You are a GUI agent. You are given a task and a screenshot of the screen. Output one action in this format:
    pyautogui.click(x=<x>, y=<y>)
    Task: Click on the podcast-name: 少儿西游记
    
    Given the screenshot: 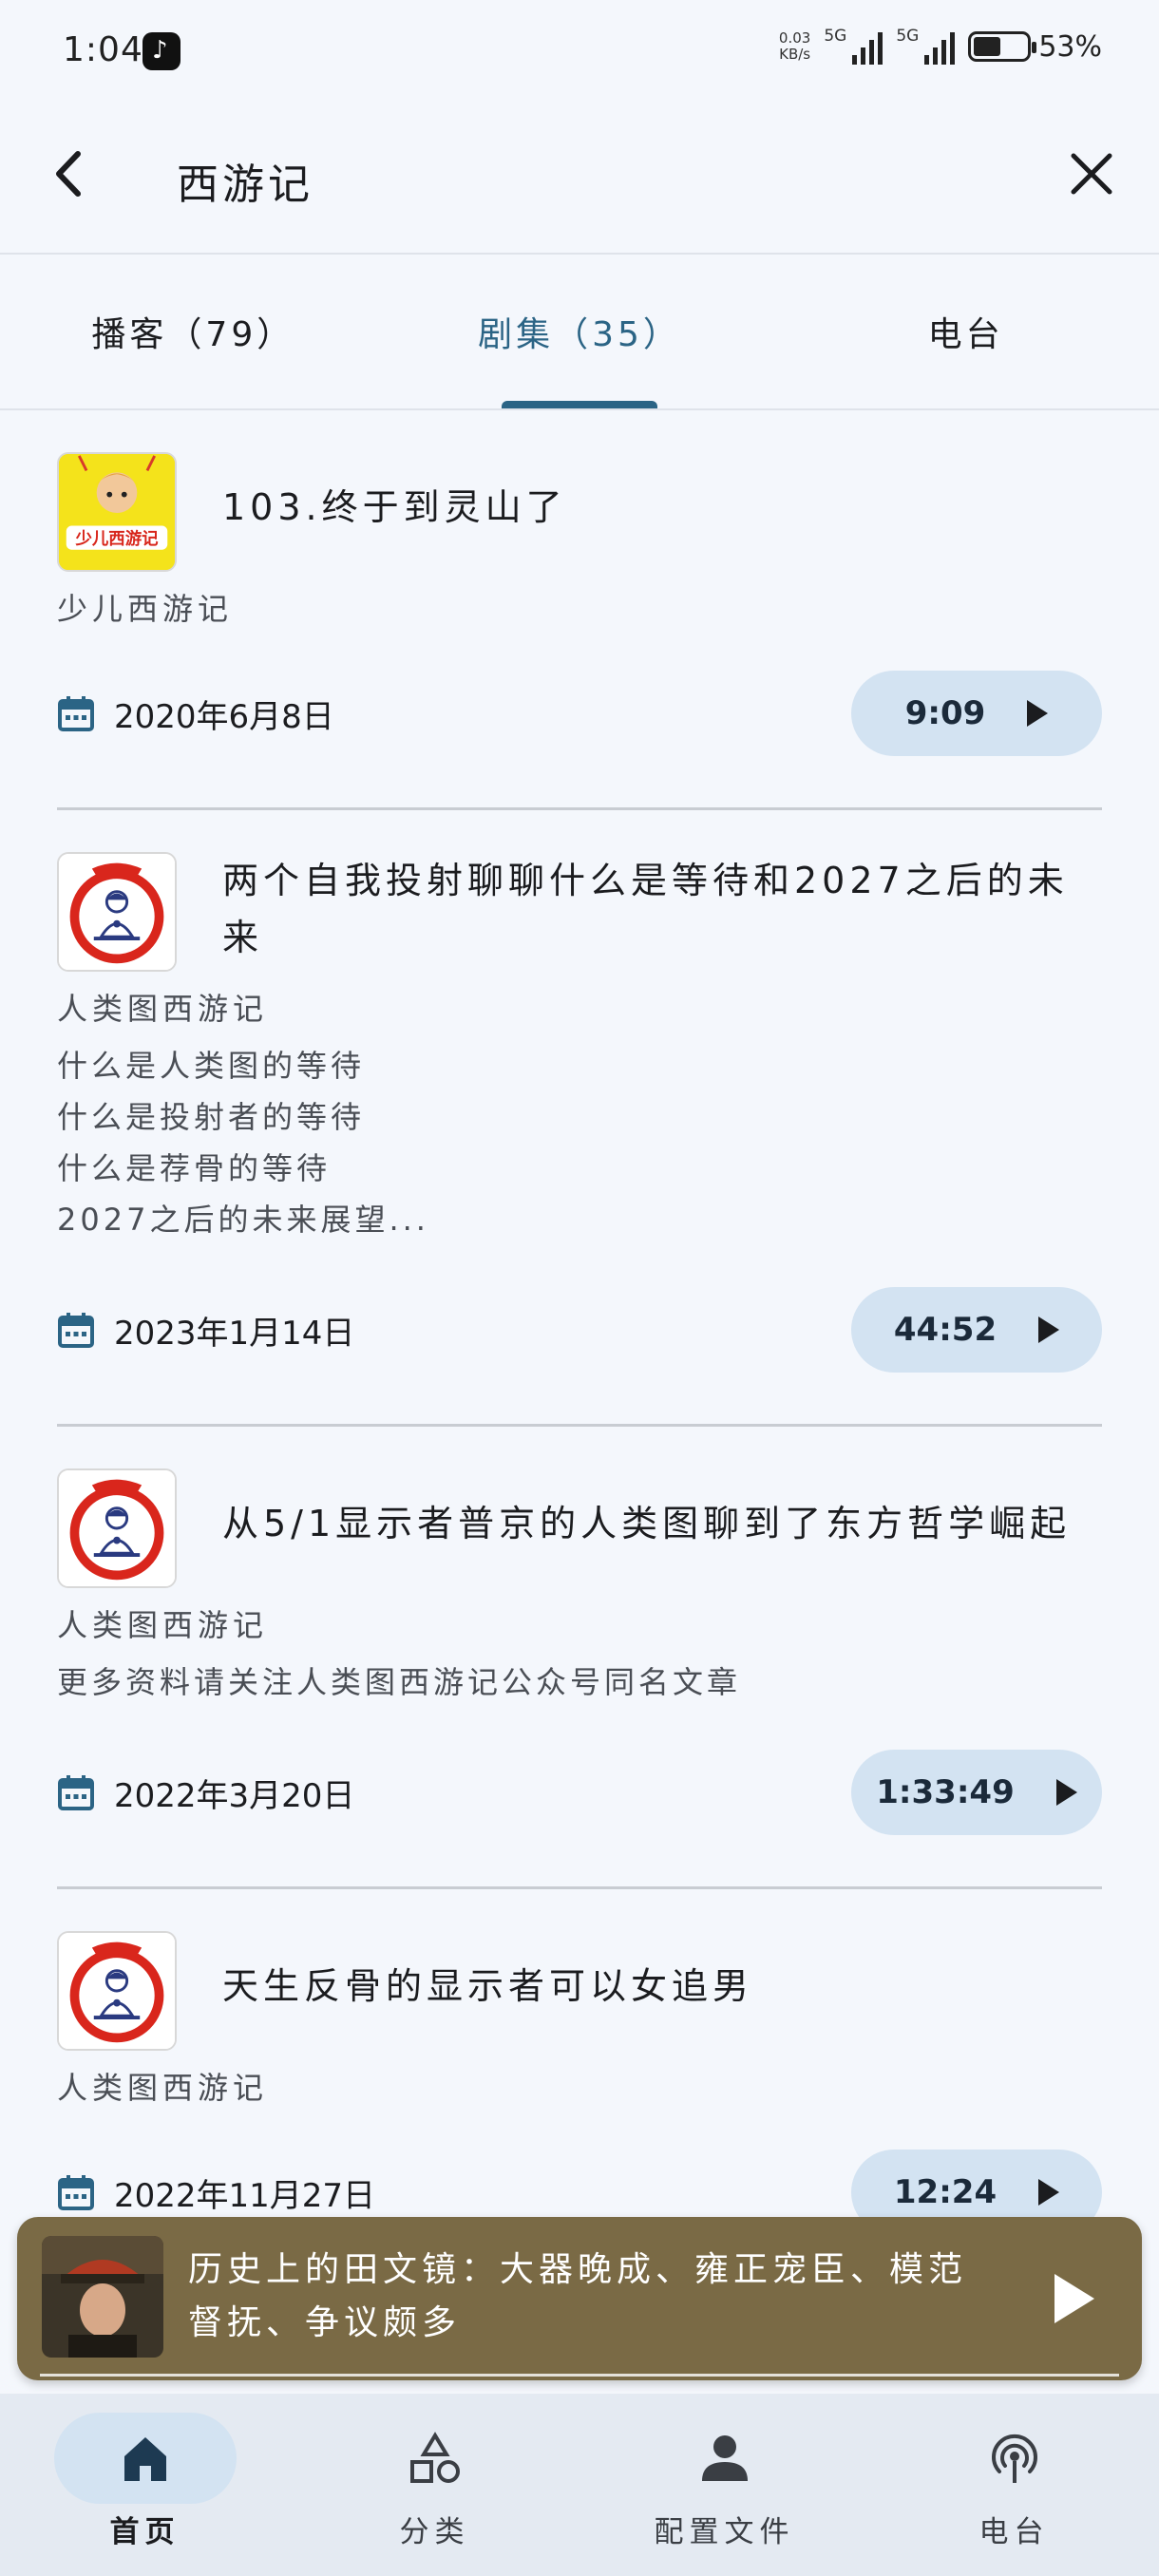 What is the action you would take?
    pyautogui.click(x=145, y=609)
    